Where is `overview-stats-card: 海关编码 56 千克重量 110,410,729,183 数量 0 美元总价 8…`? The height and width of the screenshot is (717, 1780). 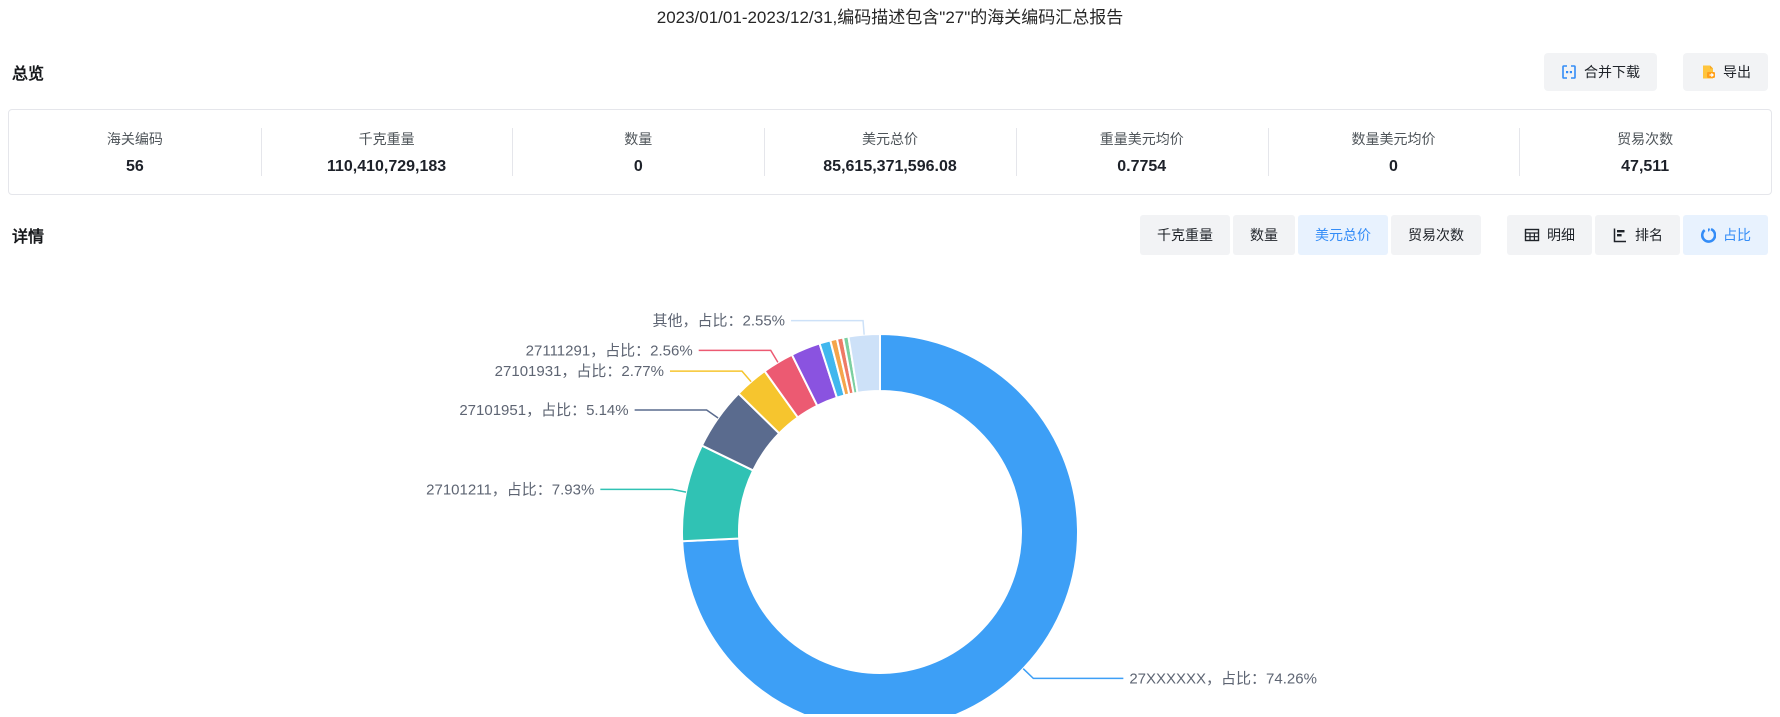 overview-stats-card: 海关编码 56 千克重量 110,410,729,183 数量 0 美元总价 8… is located at coordinates (890, 152).